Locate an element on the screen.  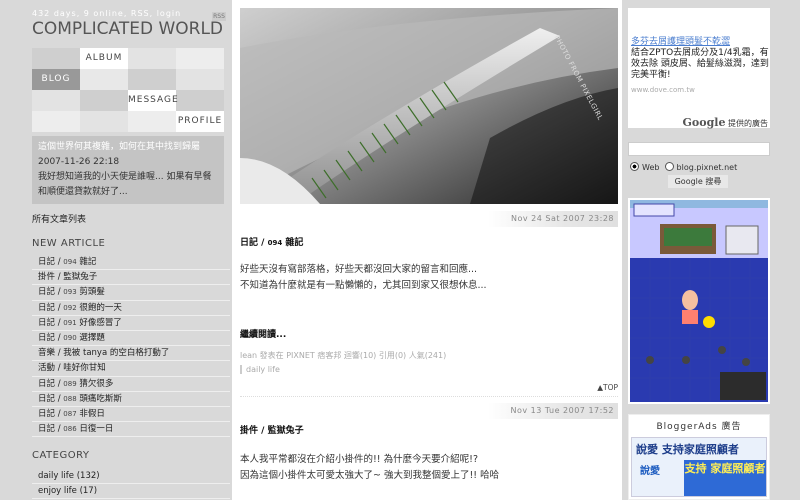
article-list-item: 活動 / 哇好你甘知 is located at coordinates (131, 369).